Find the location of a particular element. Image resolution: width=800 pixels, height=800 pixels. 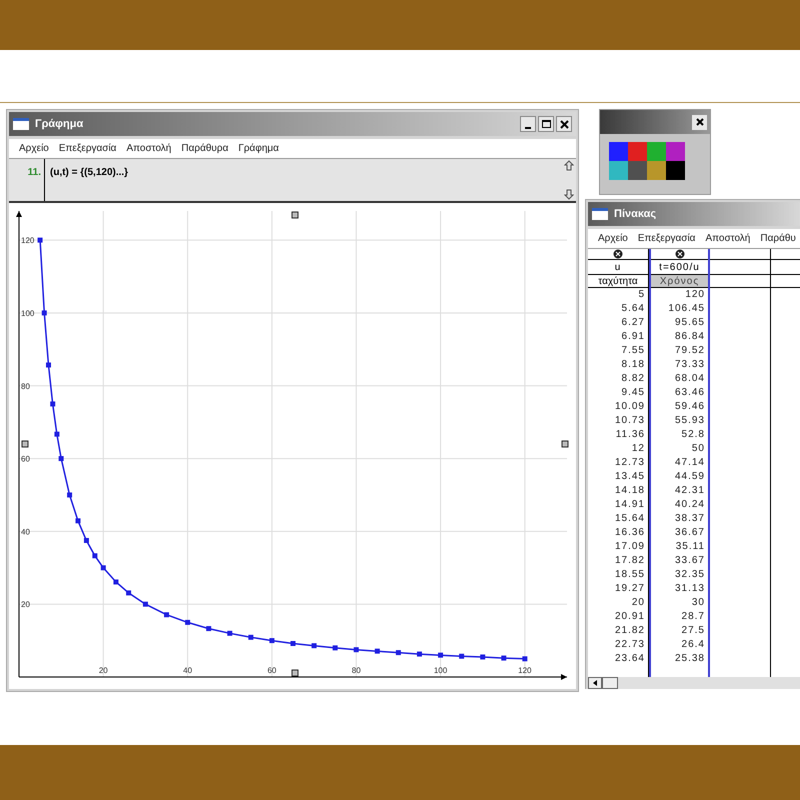

table-cell-text: 5.64 is located at coordinates (633, 309).